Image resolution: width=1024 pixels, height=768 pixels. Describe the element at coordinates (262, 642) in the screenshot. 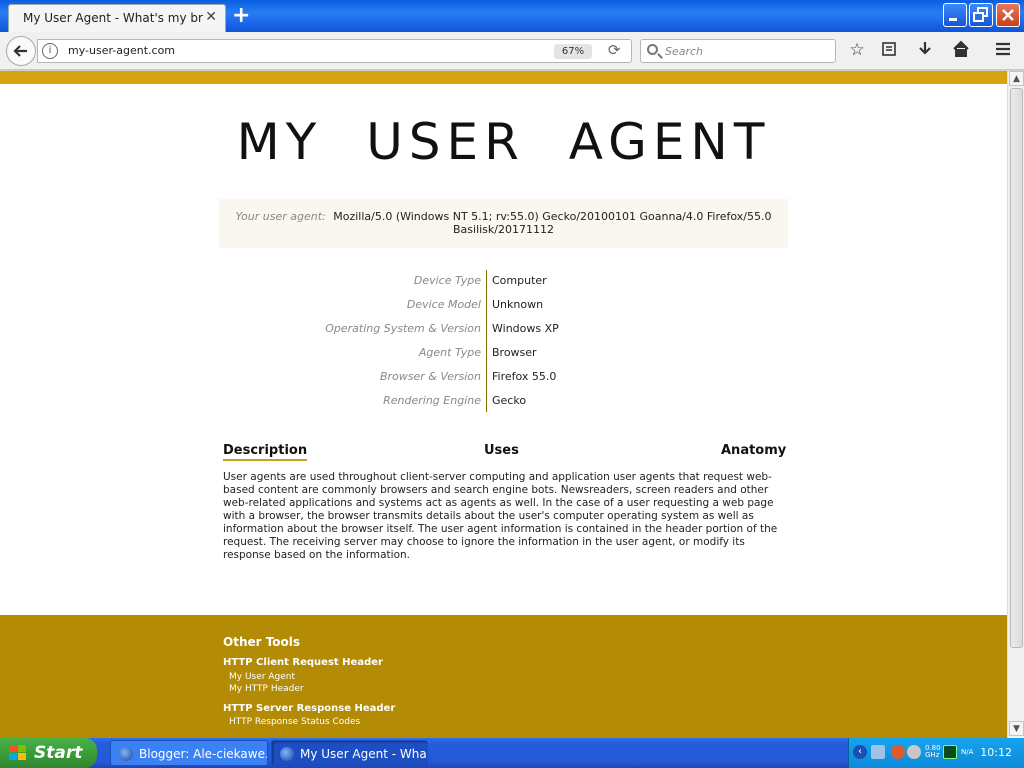

I see `footer-title: Other Tools` at that location.